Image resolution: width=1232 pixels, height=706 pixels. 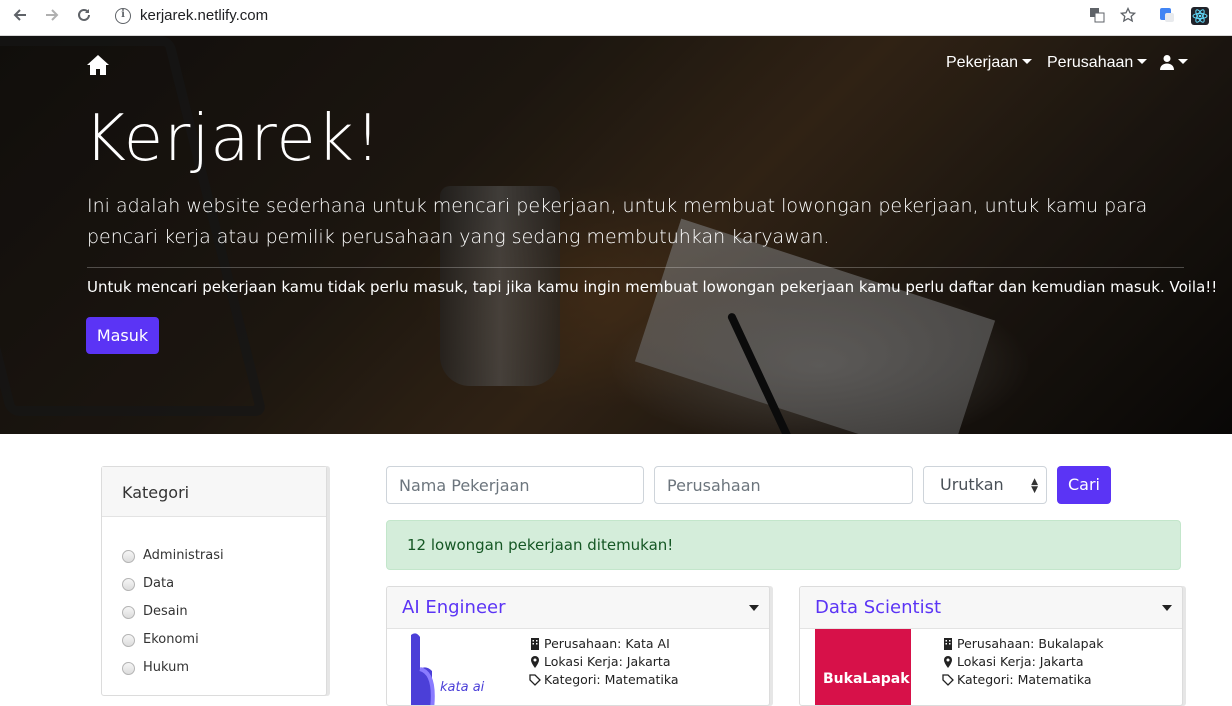 What do you see at coordinates (783, 485) in the screenshot?
I see `company-input` at bounding box center [783, 485].